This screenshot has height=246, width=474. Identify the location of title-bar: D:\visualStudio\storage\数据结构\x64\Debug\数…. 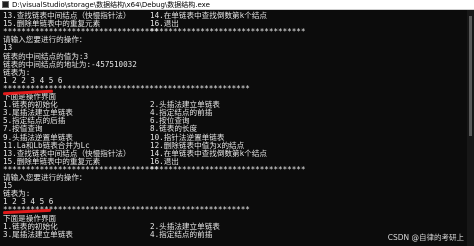
(237, 5).